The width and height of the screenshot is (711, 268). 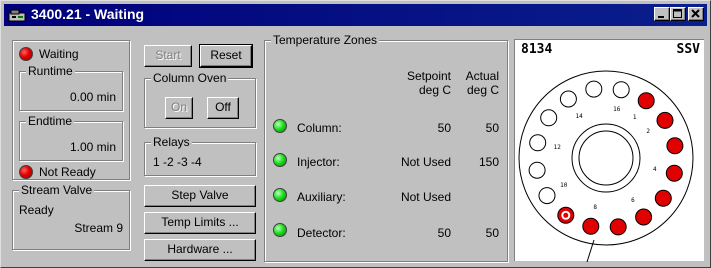 What do you see at coordinates (425, 162) in the screenshot?
I see `injector-zone-setpoint: Not Used` at bounding box center [425, 162].